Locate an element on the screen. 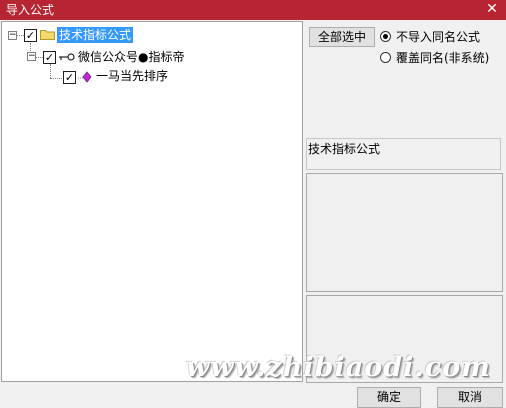  key-icon is located at coordinates (67, 57).